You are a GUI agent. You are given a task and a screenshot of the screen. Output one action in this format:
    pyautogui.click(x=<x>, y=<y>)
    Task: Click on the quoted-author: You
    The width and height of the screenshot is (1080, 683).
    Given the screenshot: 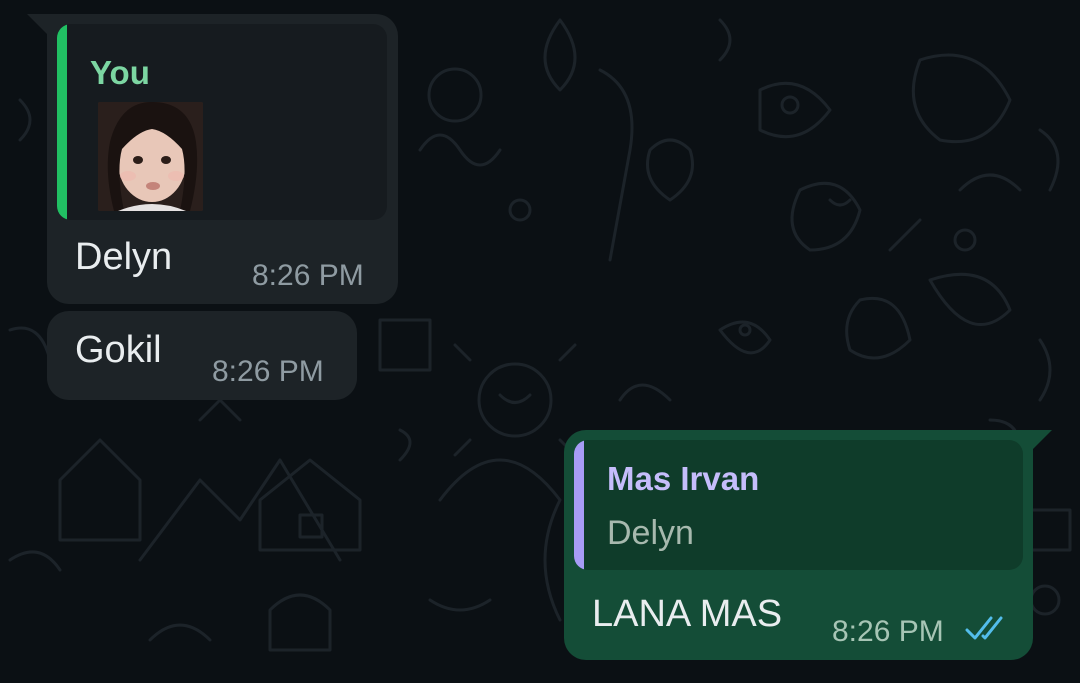 What is the action you would take?
    pyautogui.click(x=120, y=72)
    